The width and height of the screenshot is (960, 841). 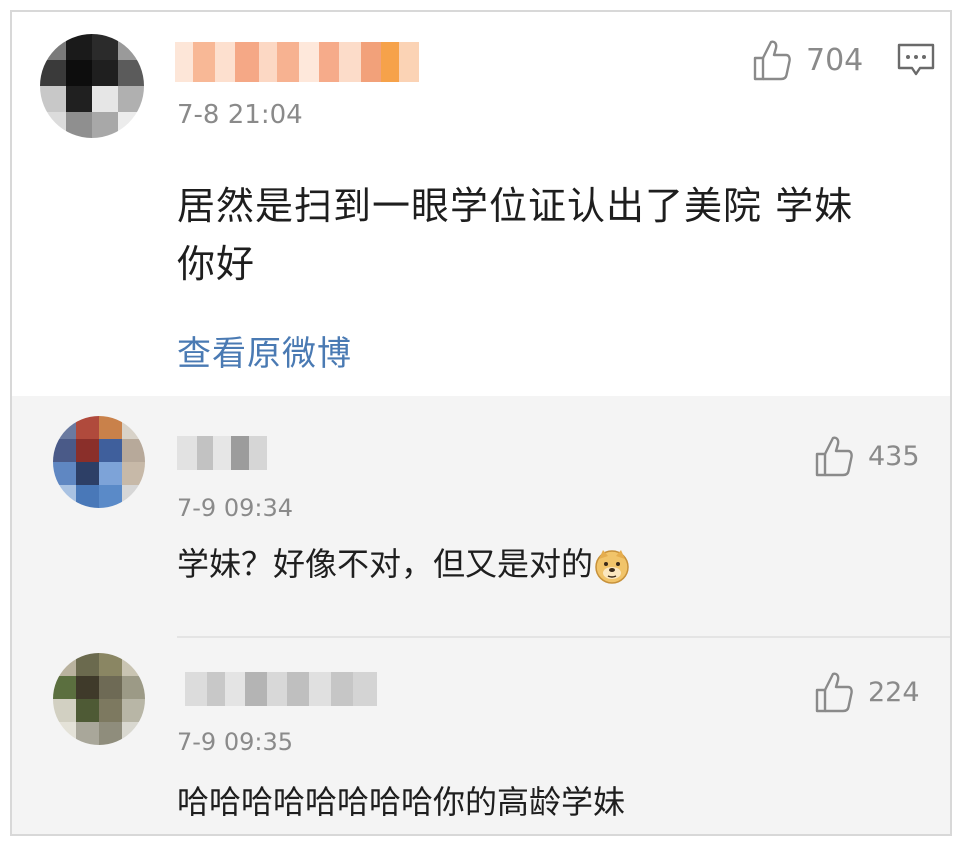 I want to click on comment-text-line: 居然是扫到一眼学位证认出了美院 学妹, so click(x=515, y=206).